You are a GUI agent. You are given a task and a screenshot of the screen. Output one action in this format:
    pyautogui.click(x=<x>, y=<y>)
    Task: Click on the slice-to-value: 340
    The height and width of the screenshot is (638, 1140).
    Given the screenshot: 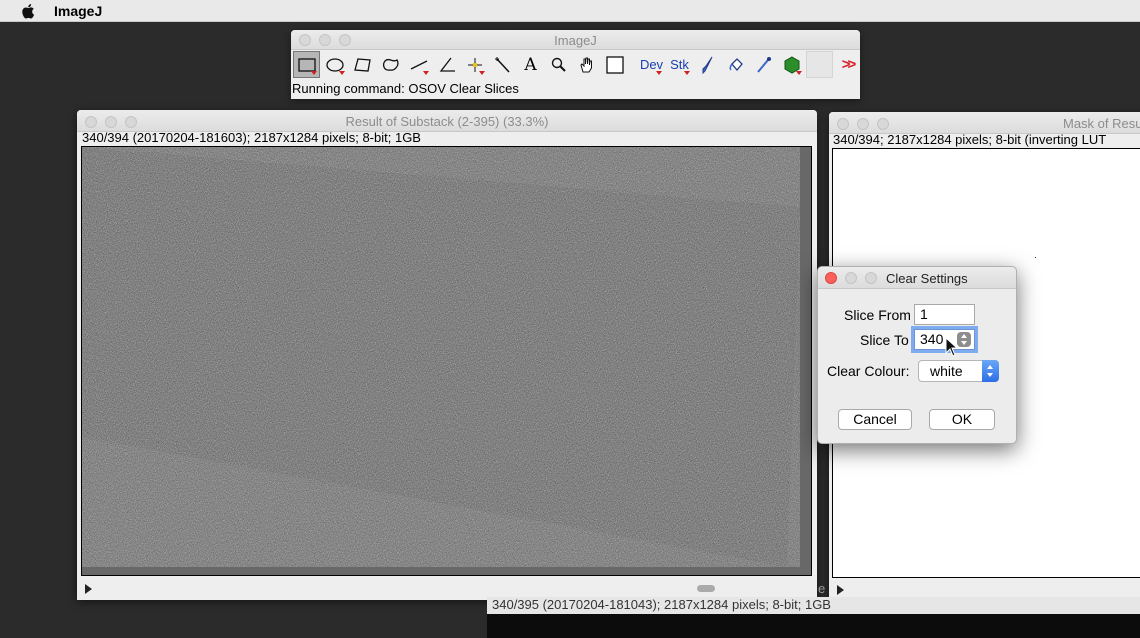 What is the action you would take?
    pyautogui.click(x=932, y=339)
    